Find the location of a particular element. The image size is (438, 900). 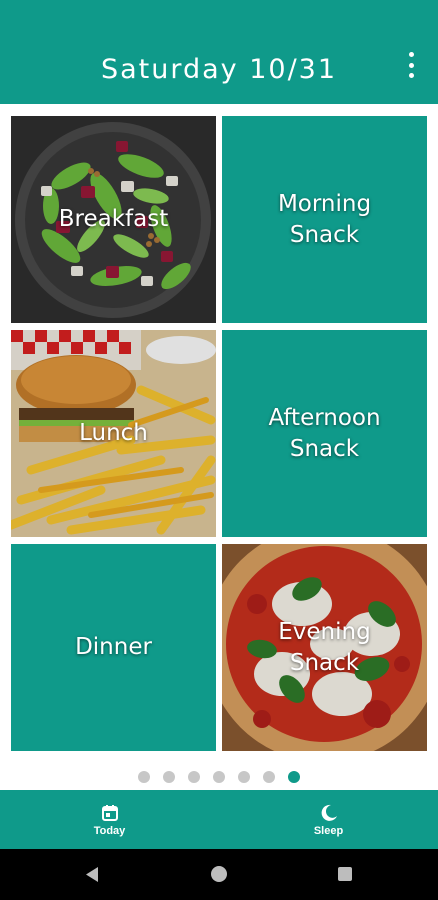

meal-label: Dinner is located at coordinates (113, 647).